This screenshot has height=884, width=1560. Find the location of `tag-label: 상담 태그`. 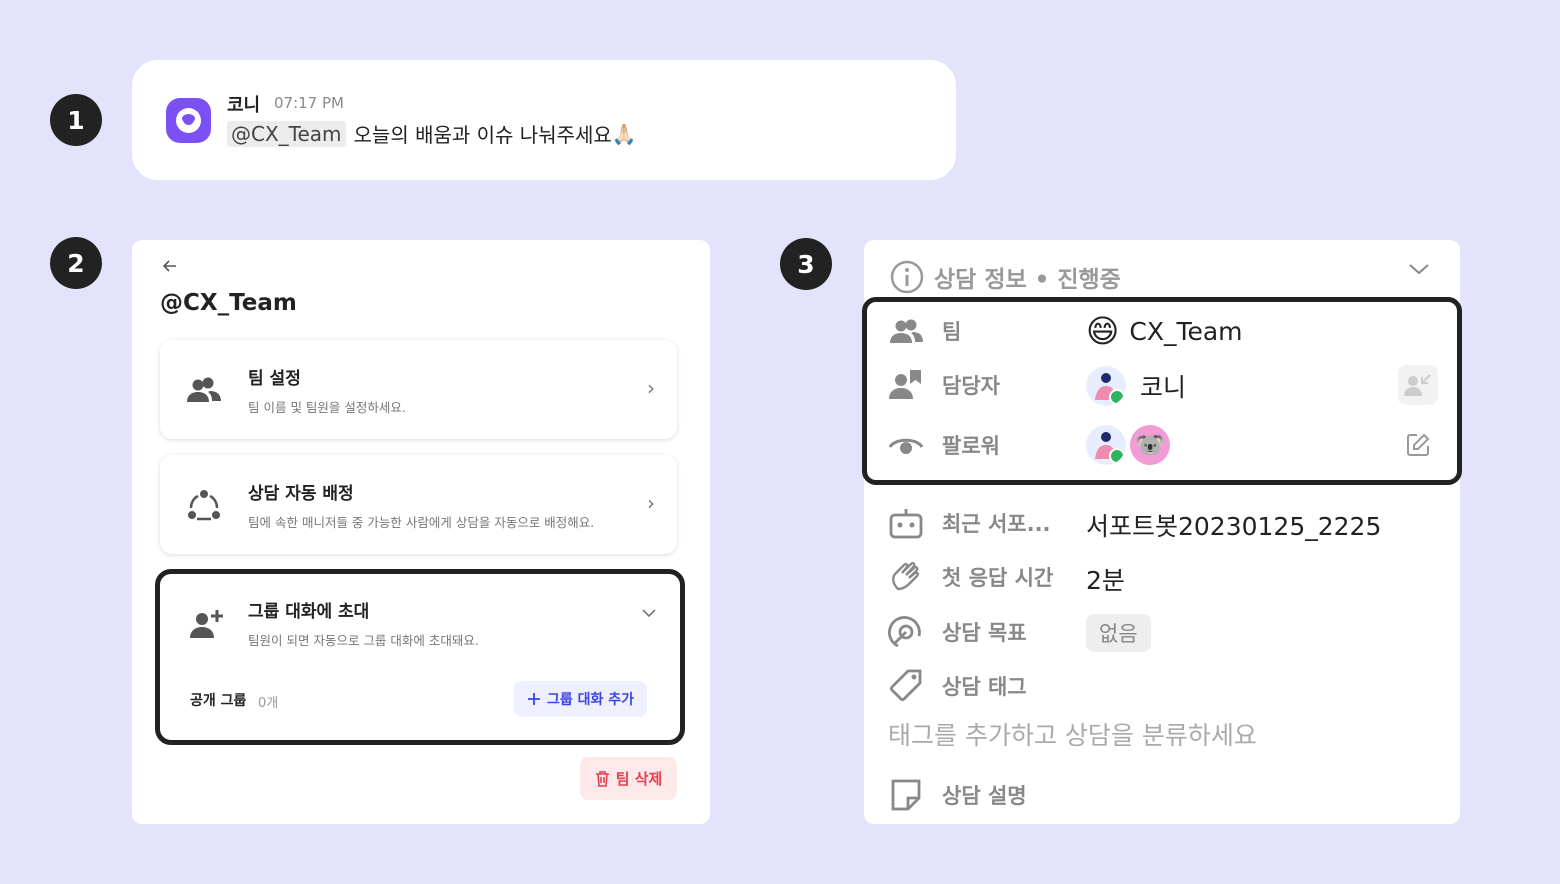

tag-label: 상담 태그 is located at coordinates (984, 687).